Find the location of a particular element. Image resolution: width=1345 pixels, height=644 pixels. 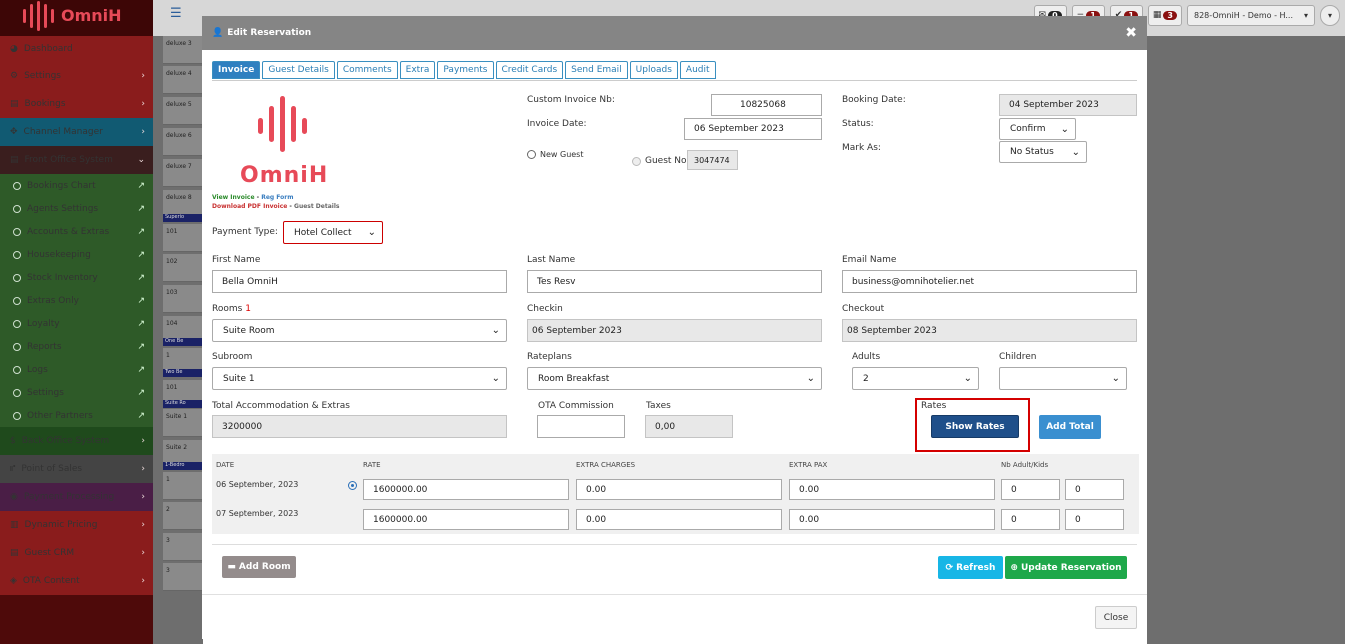

mark-as-select: No Status ⌄ is located at coordinates (1043, 152).